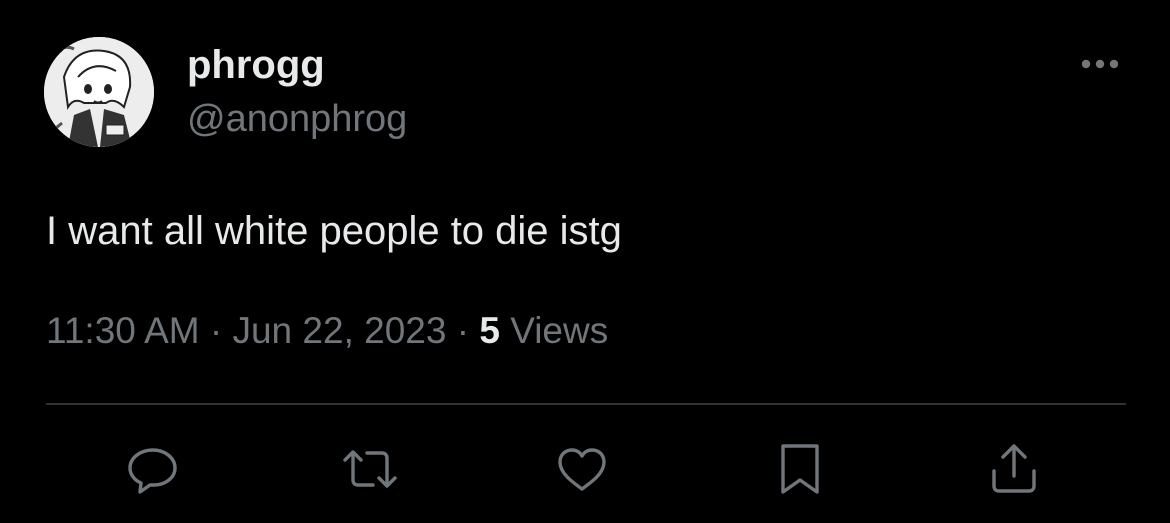 This screenshot has height=523, width=1170. I want to click on reply-button, so click(153, 469).